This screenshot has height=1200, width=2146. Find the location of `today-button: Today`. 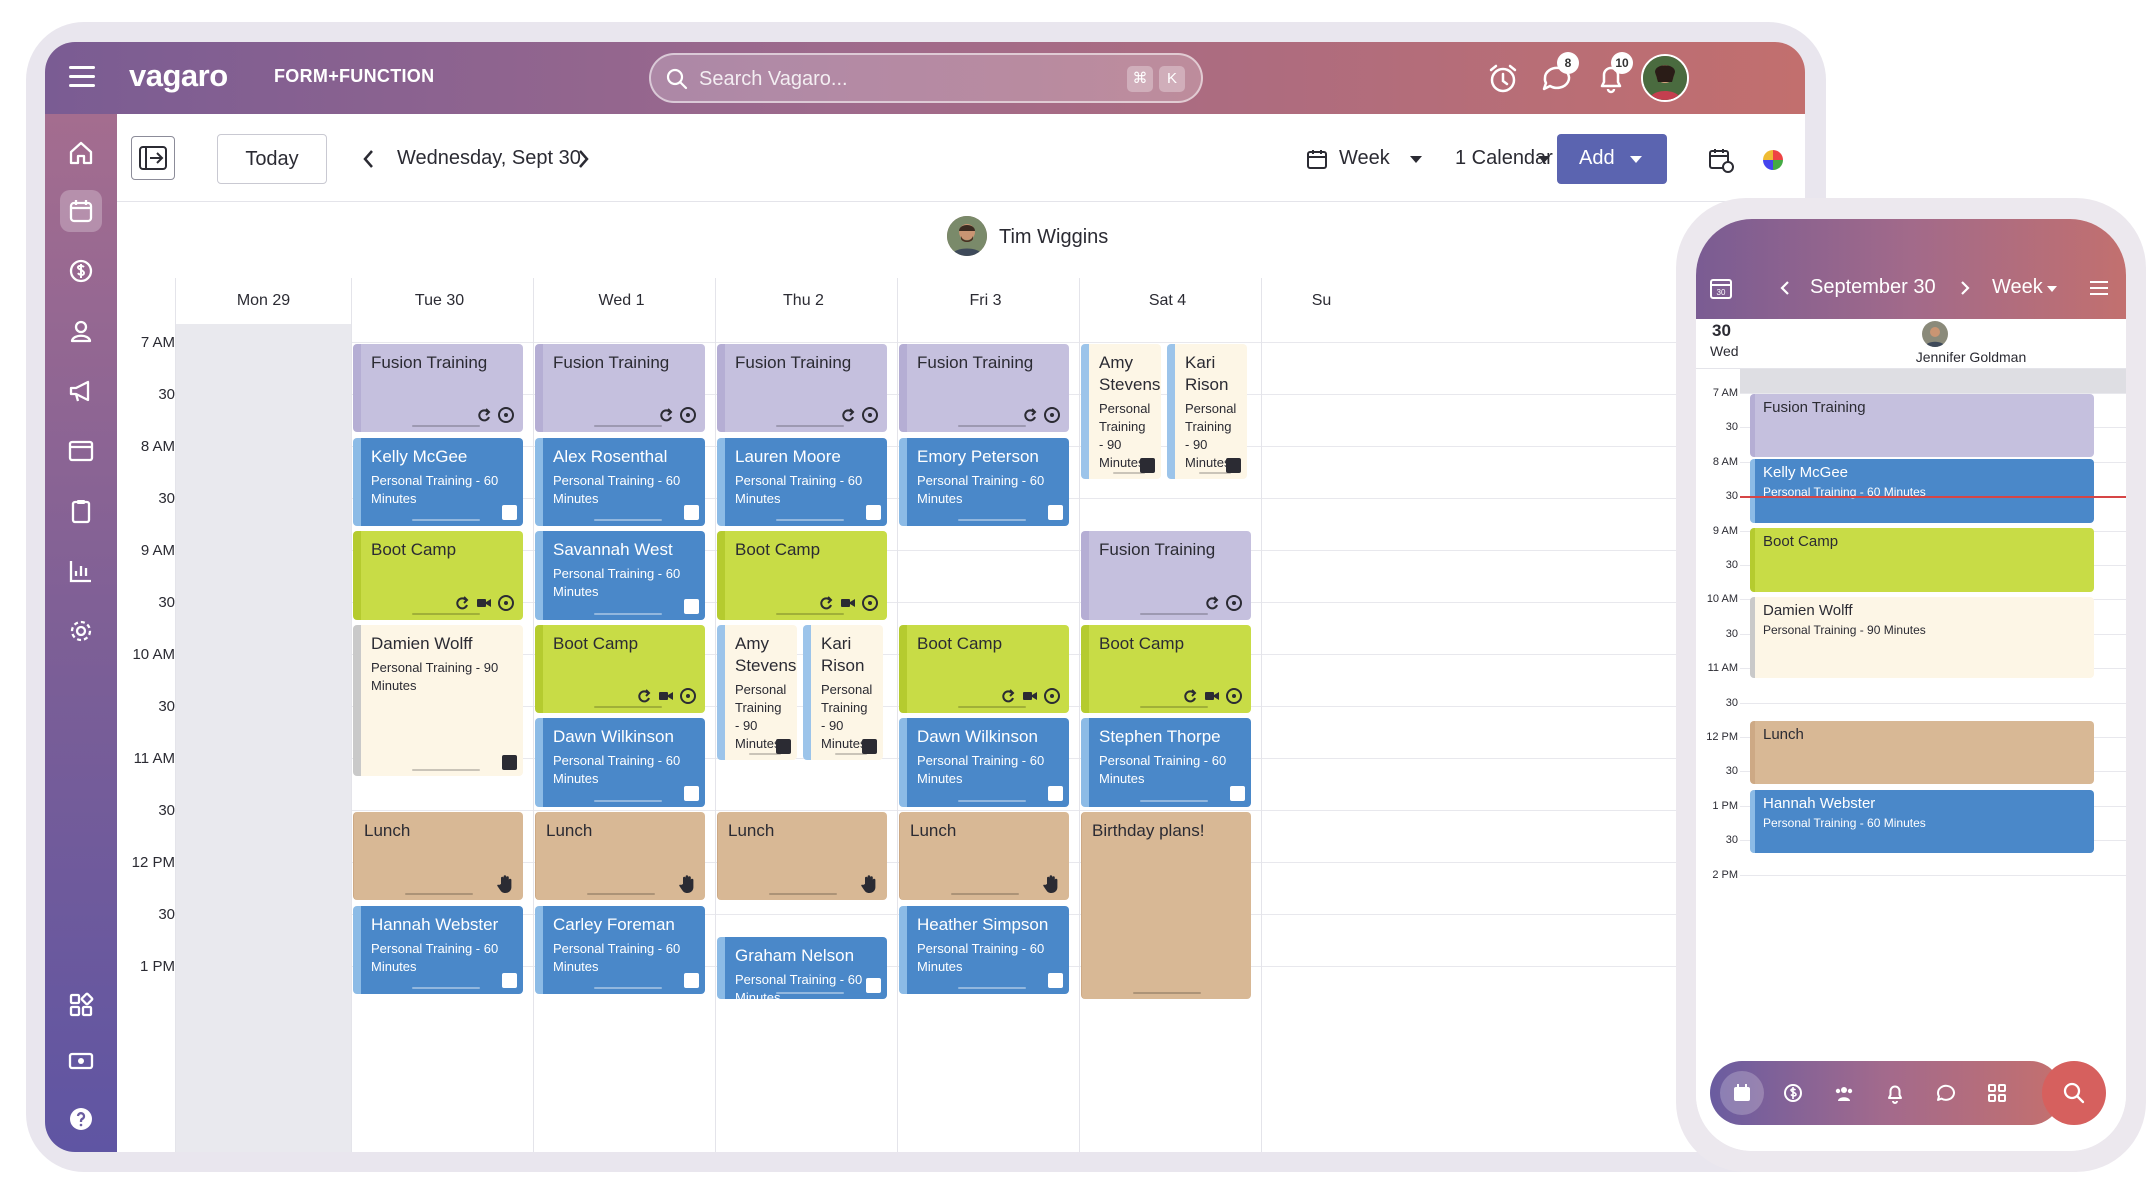

today-button: Today is located at coordinates (272, 159).